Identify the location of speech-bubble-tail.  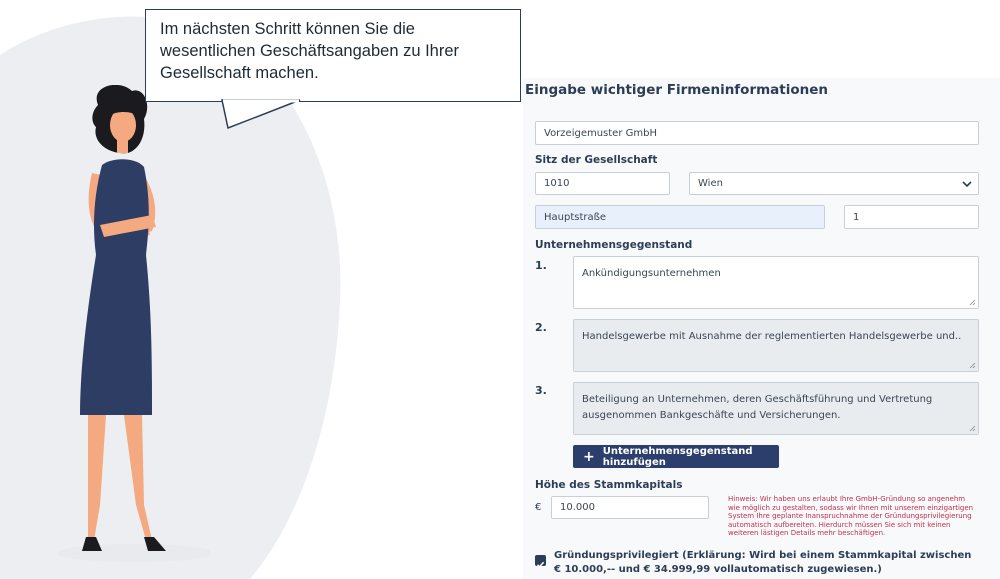
(261, 114).